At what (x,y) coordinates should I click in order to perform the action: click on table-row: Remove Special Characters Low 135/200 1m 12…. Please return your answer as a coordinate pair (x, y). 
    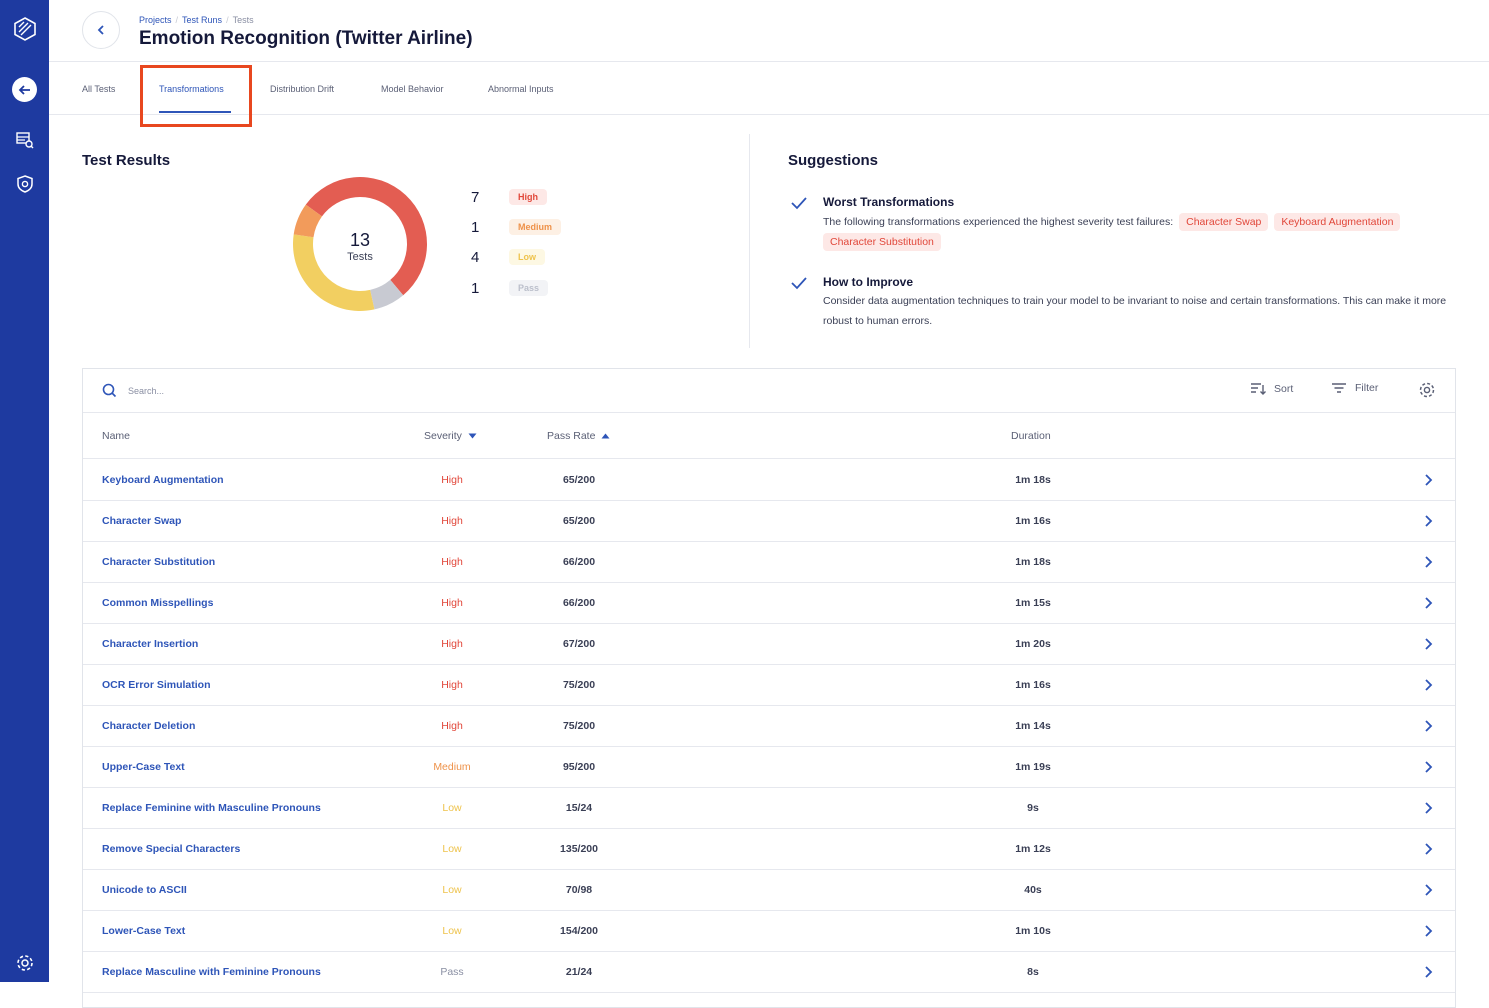
    Looking at the image, I should click on (769, 849).